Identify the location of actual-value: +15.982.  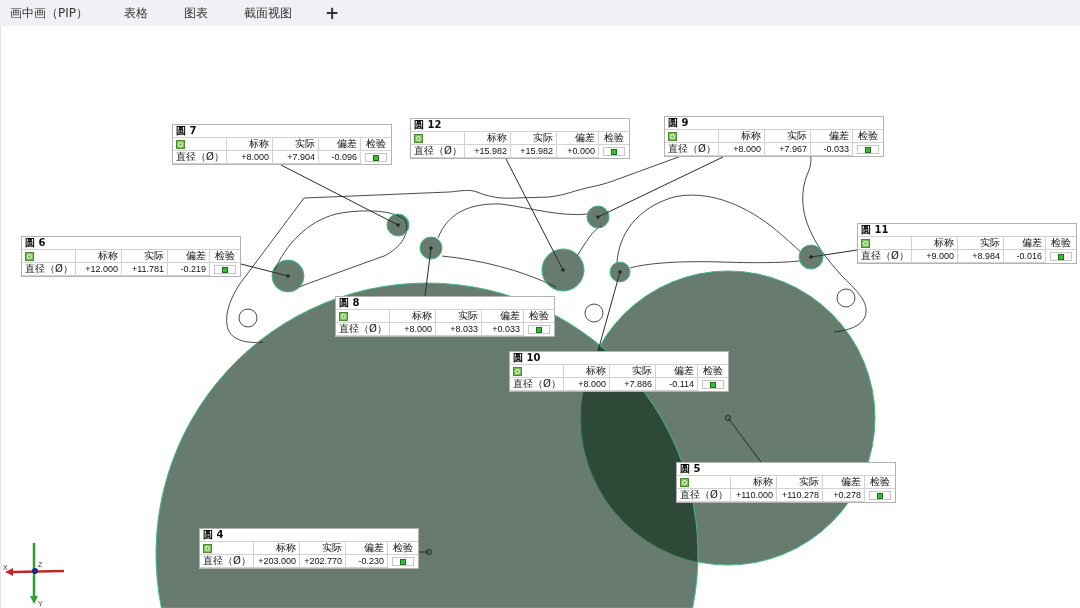
(534, 151).